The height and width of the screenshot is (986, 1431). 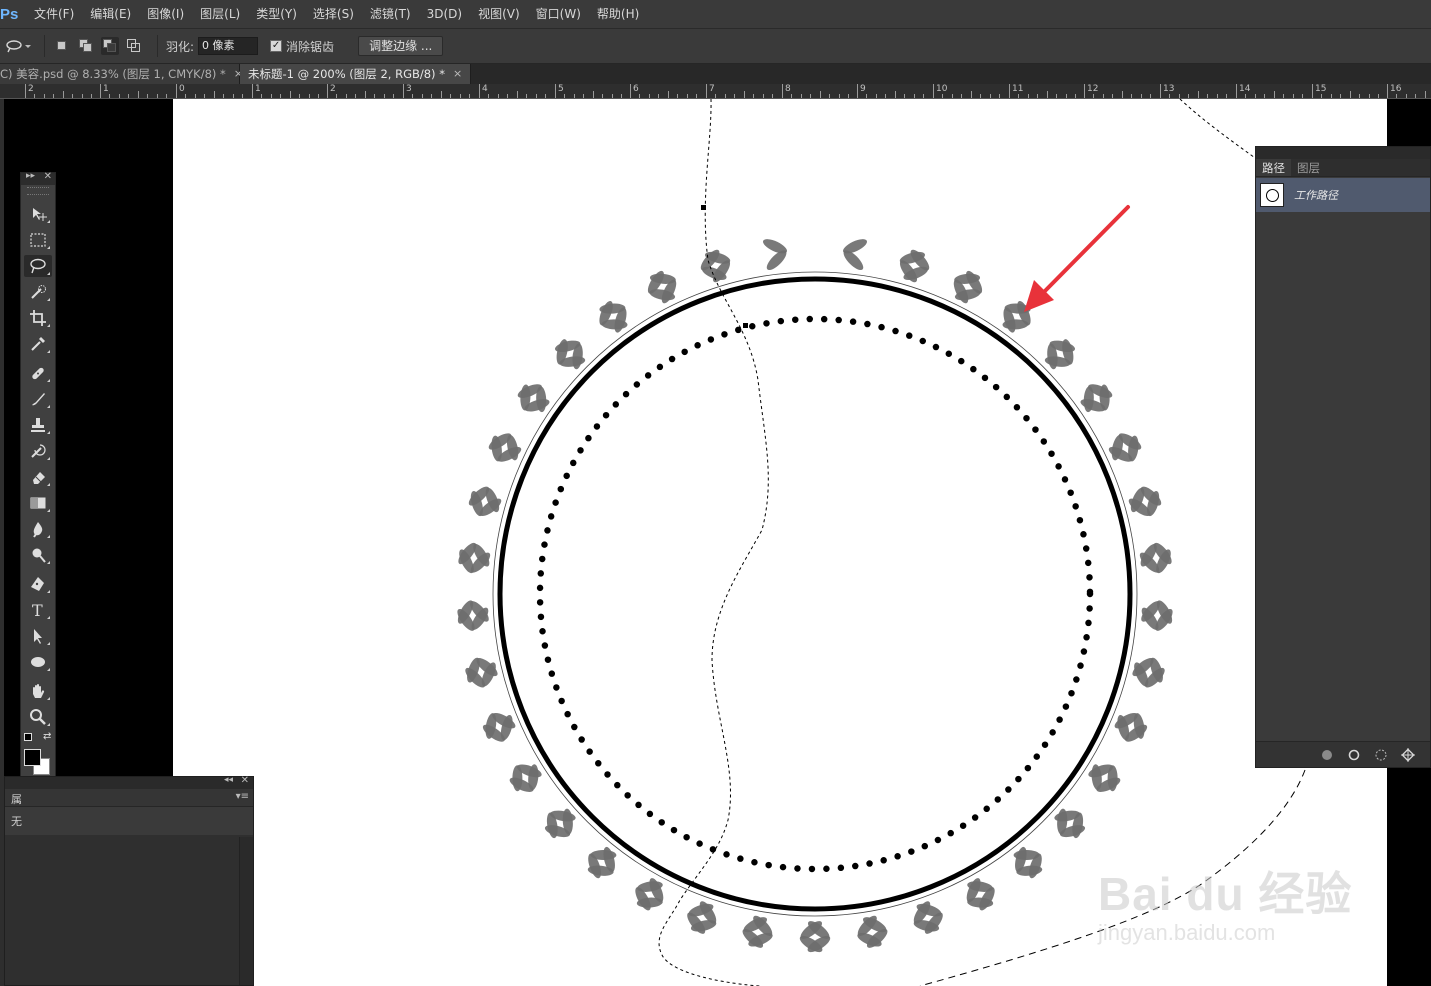 I want to click on menu-item: 编辑(E), so click(x=110, y=14).